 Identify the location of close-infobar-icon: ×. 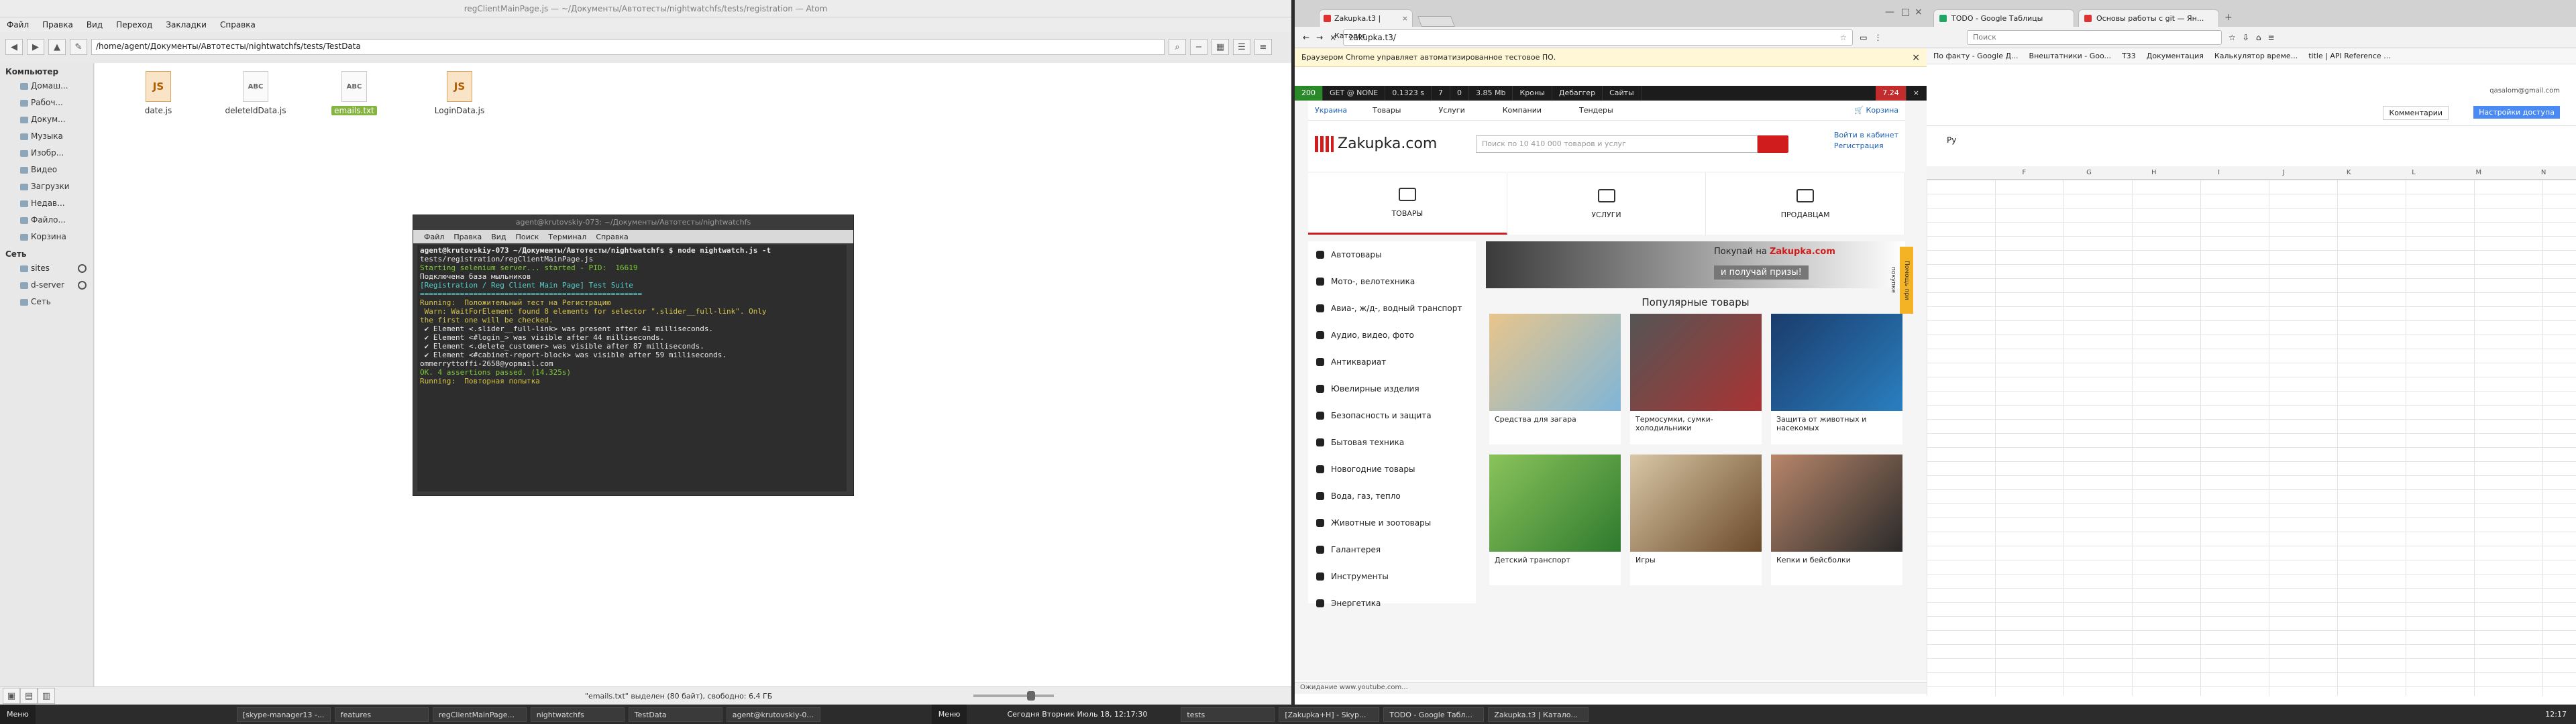
(1916, 57).